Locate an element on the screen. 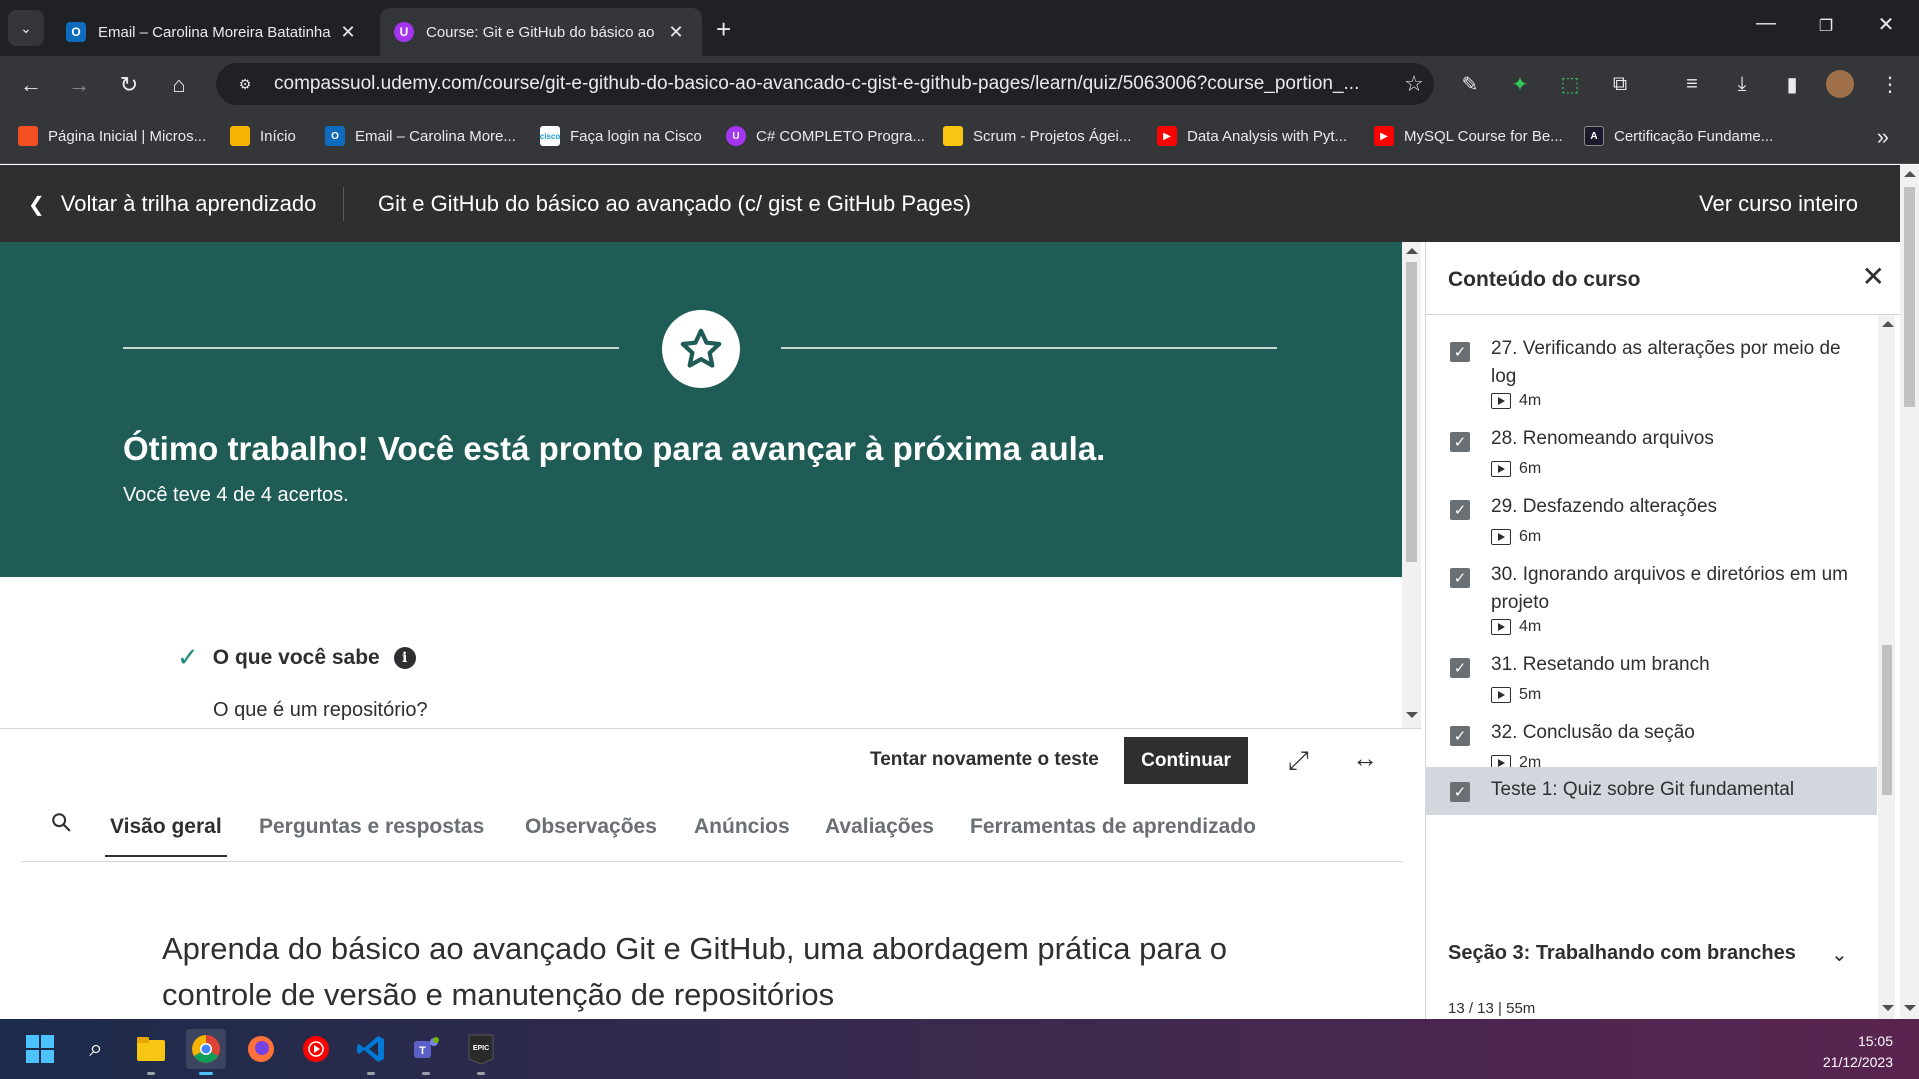 The height and width of the screenshot is (1079, 1919). chevron-down-icon: ⌄ is located at coordinates (1839, 954).